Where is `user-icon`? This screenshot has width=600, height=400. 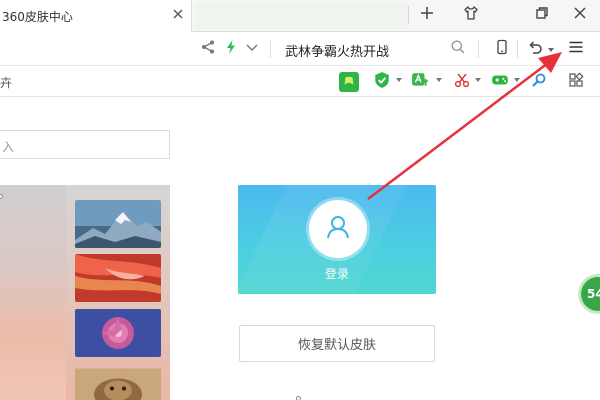 user-icon is located at coordinates (338, 229).